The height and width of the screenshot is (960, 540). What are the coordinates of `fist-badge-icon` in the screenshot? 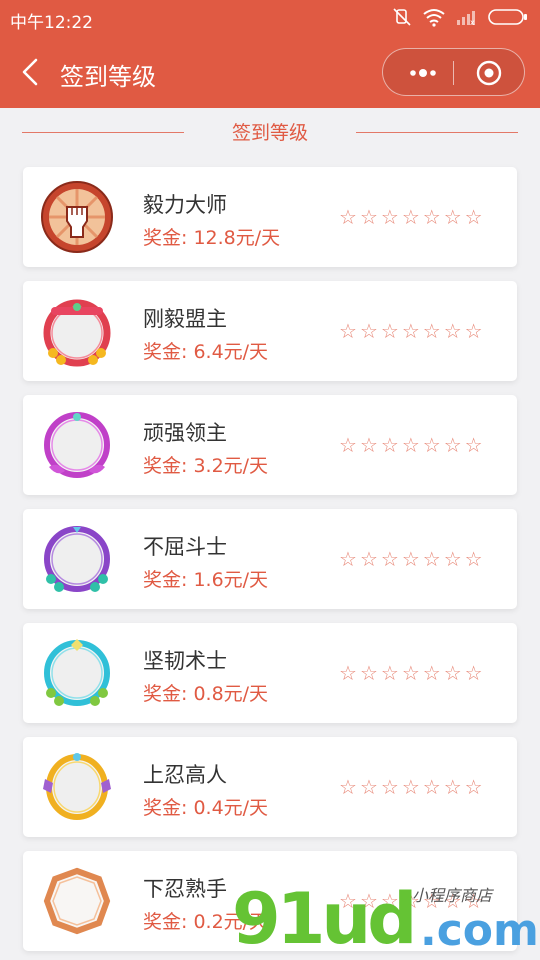 It's located at (77, 217).